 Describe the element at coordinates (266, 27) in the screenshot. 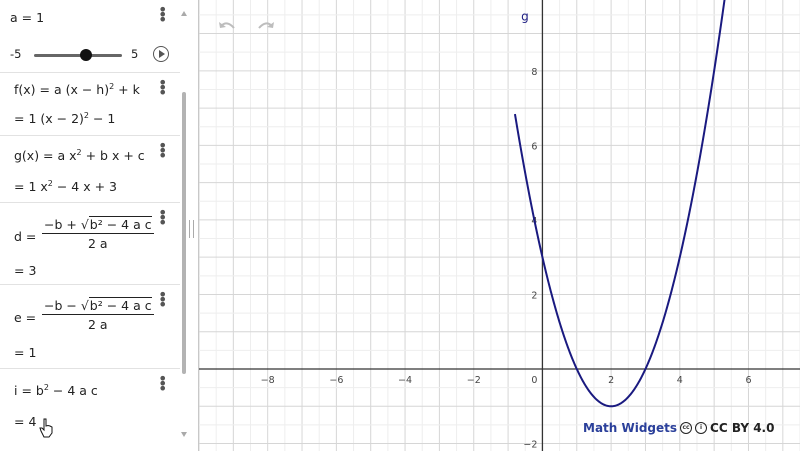

I see `redo-icon` at that location.